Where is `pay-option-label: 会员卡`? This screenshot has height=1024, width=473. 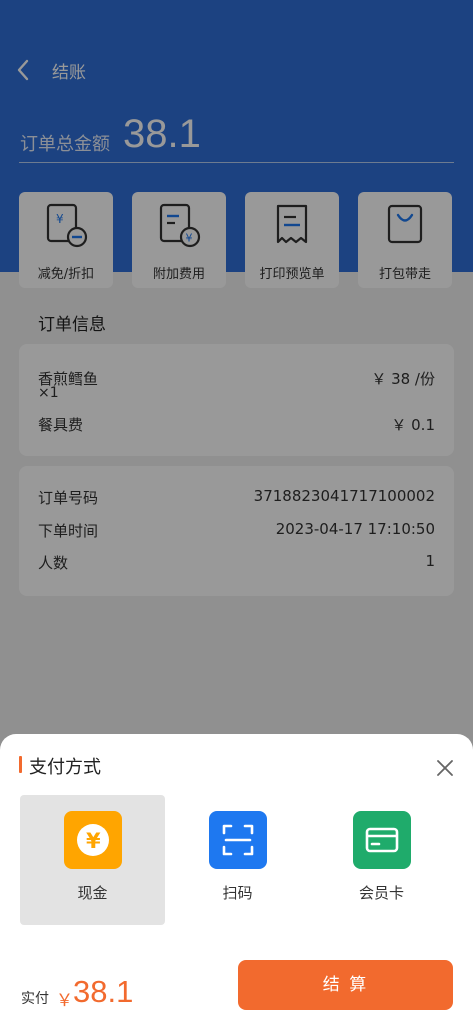
pay-option-label: 会员卡 is located at coordinates (381, 893).